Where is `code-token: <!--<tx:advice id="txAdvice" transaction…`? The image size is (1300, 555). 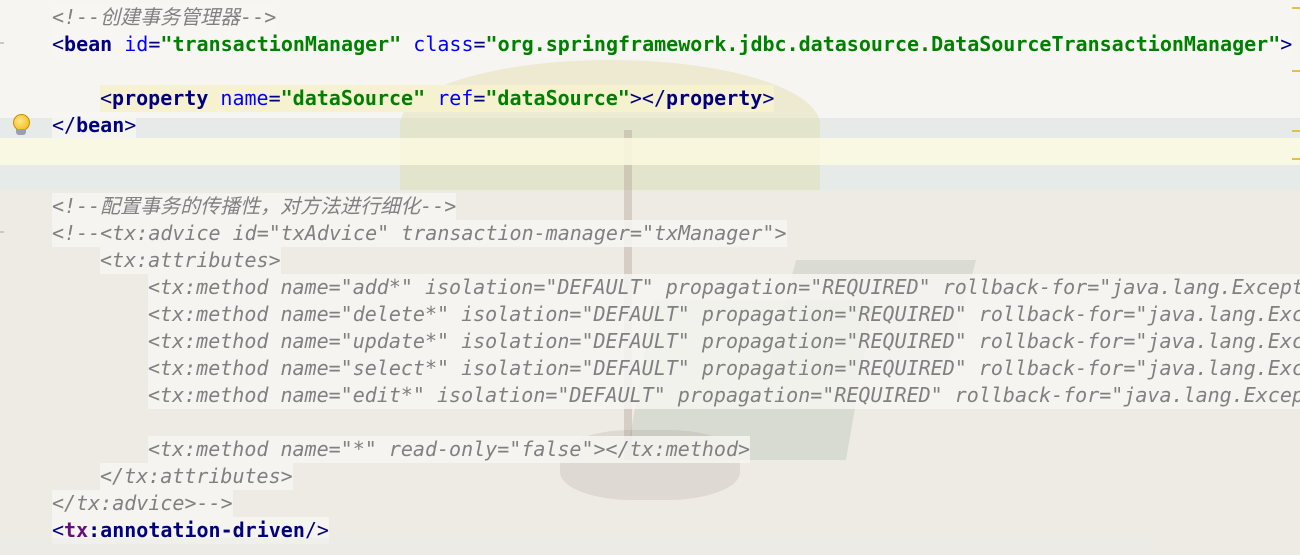
code-token: <!--<tx:advice id="txAdvice" transaction… is located at coordinates (419, 233).